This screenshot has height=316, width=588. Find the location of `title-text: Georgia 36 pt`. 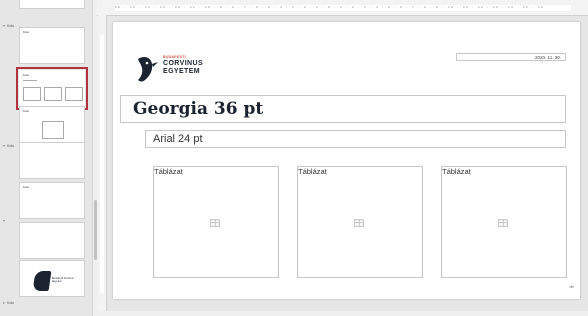

title-text: Georgia 36 pt is located at coordinates (198, 109).